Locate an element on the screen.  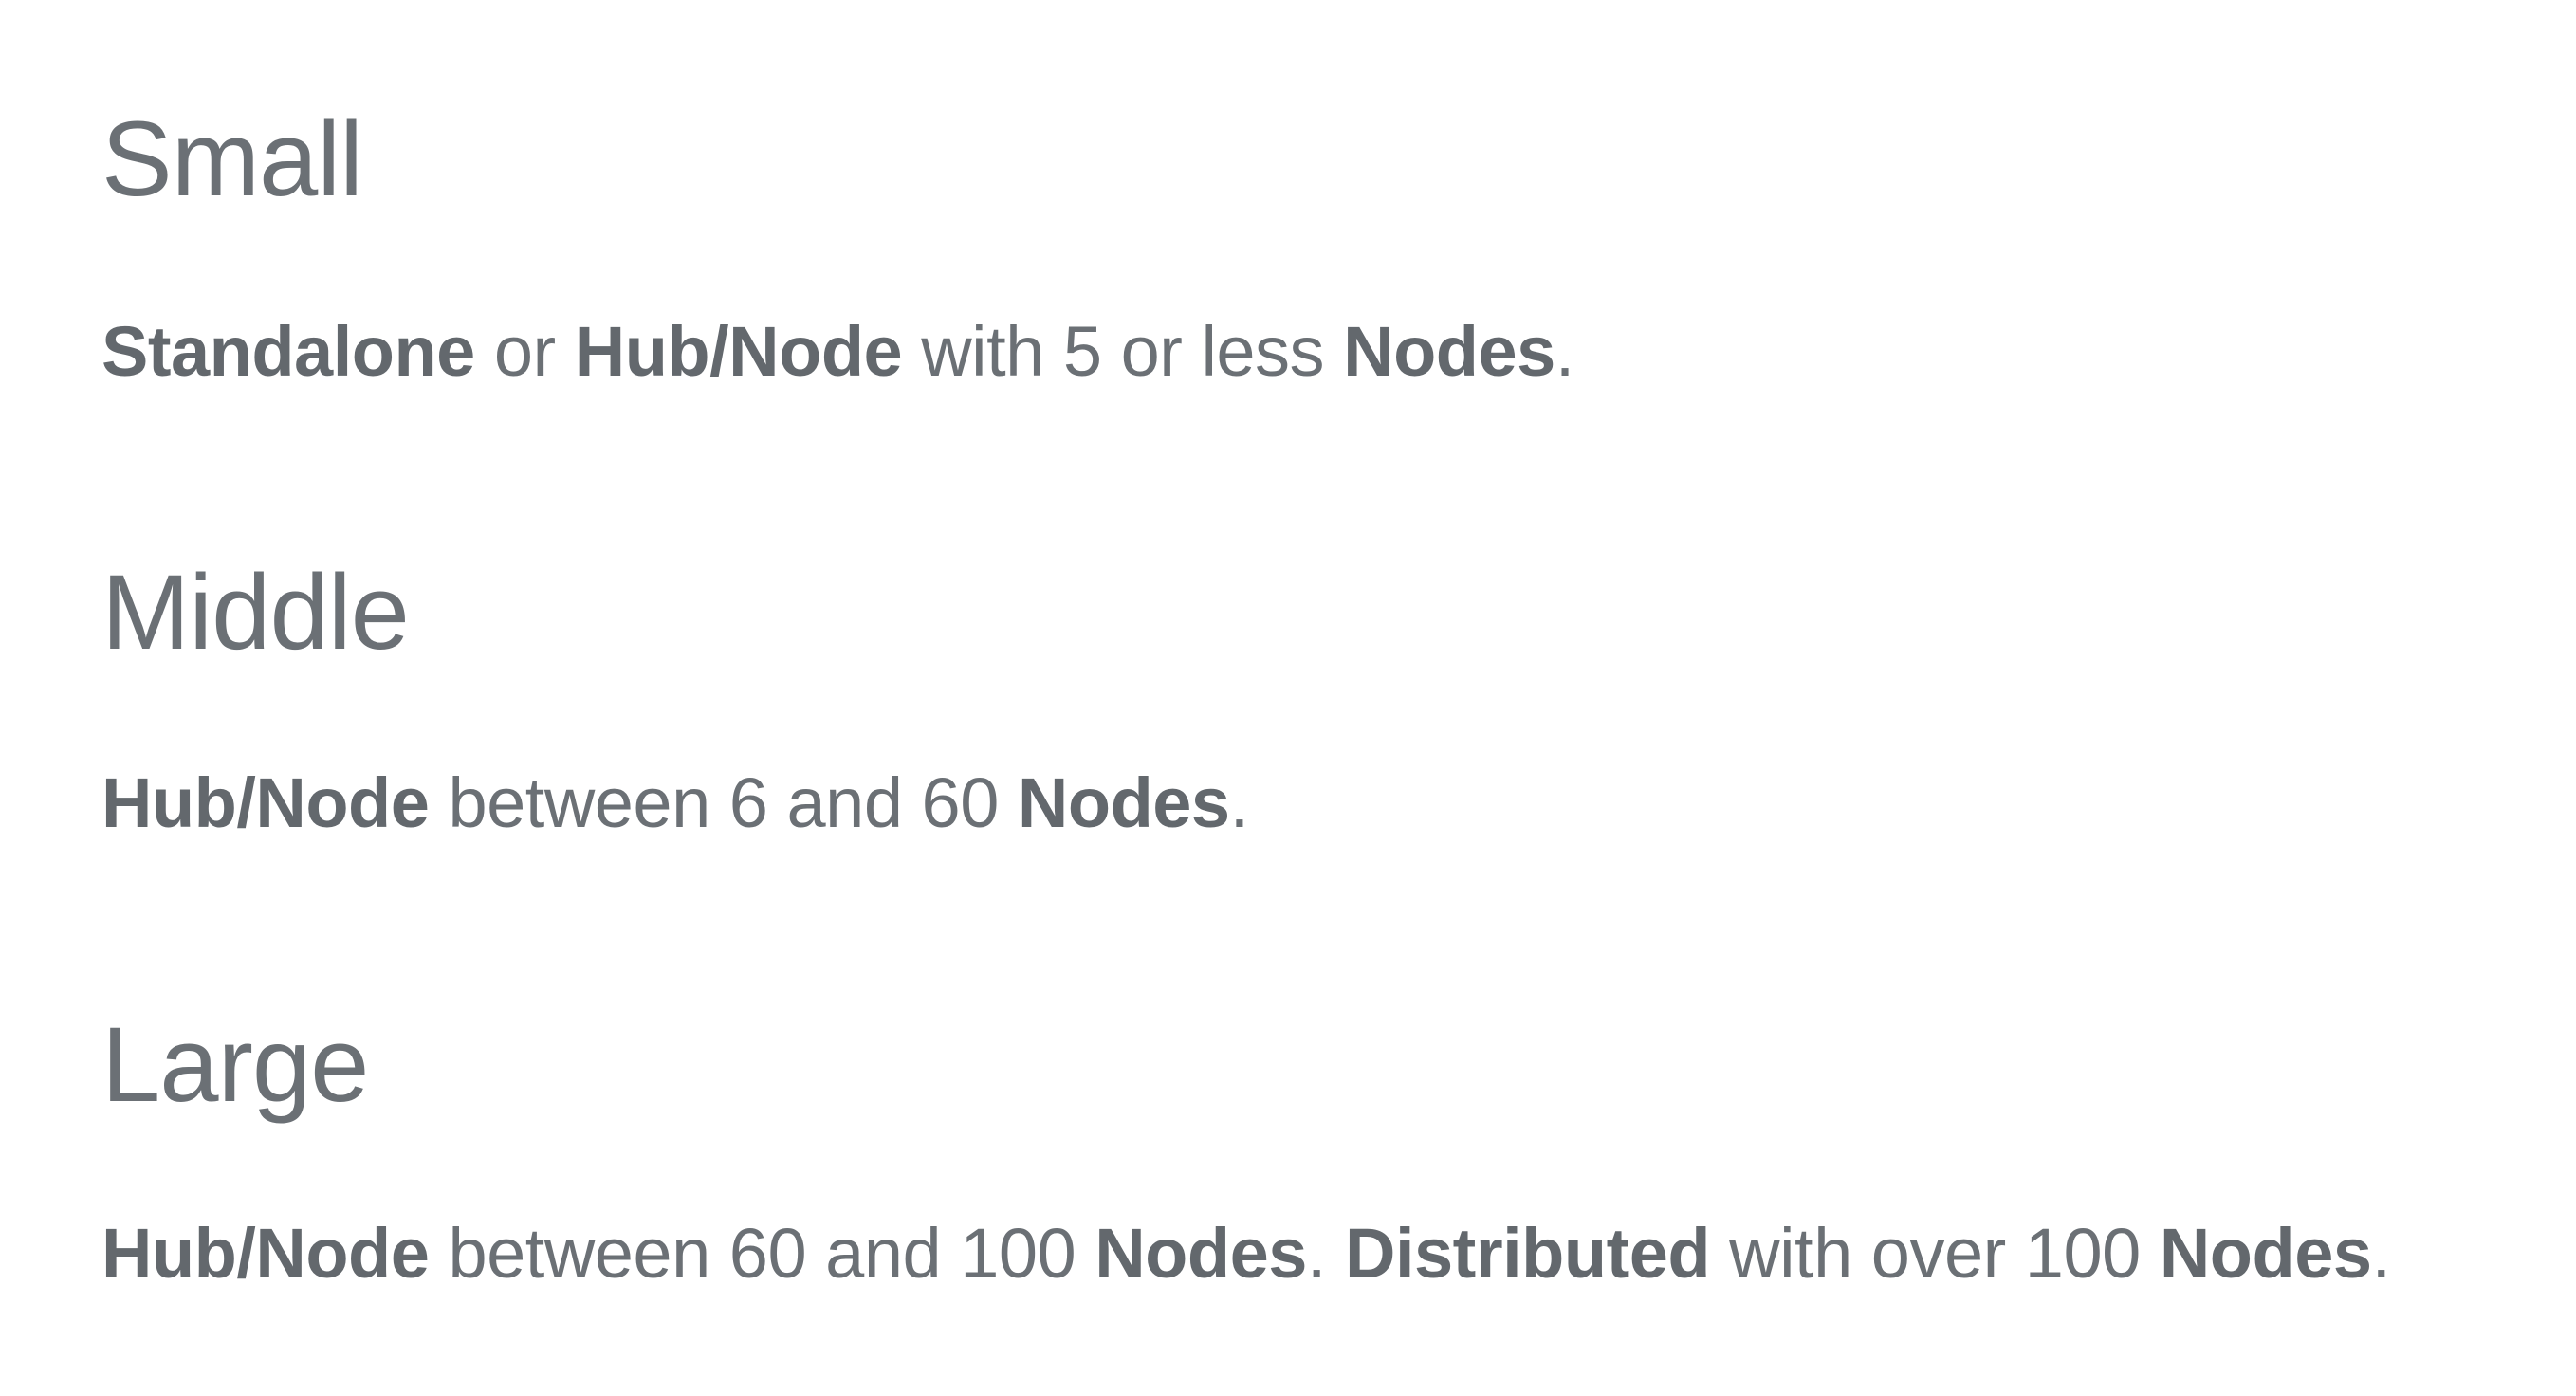
section-title: Middle is located at coordinates (255, 612).